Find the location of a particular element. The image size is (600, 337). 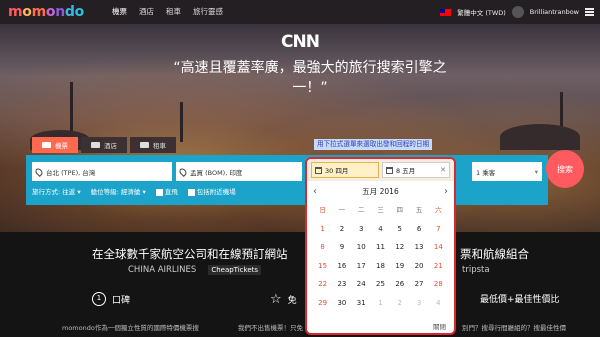

origin-field: 台北 (TPE), 台灣 is located at coordinates (102, 171).